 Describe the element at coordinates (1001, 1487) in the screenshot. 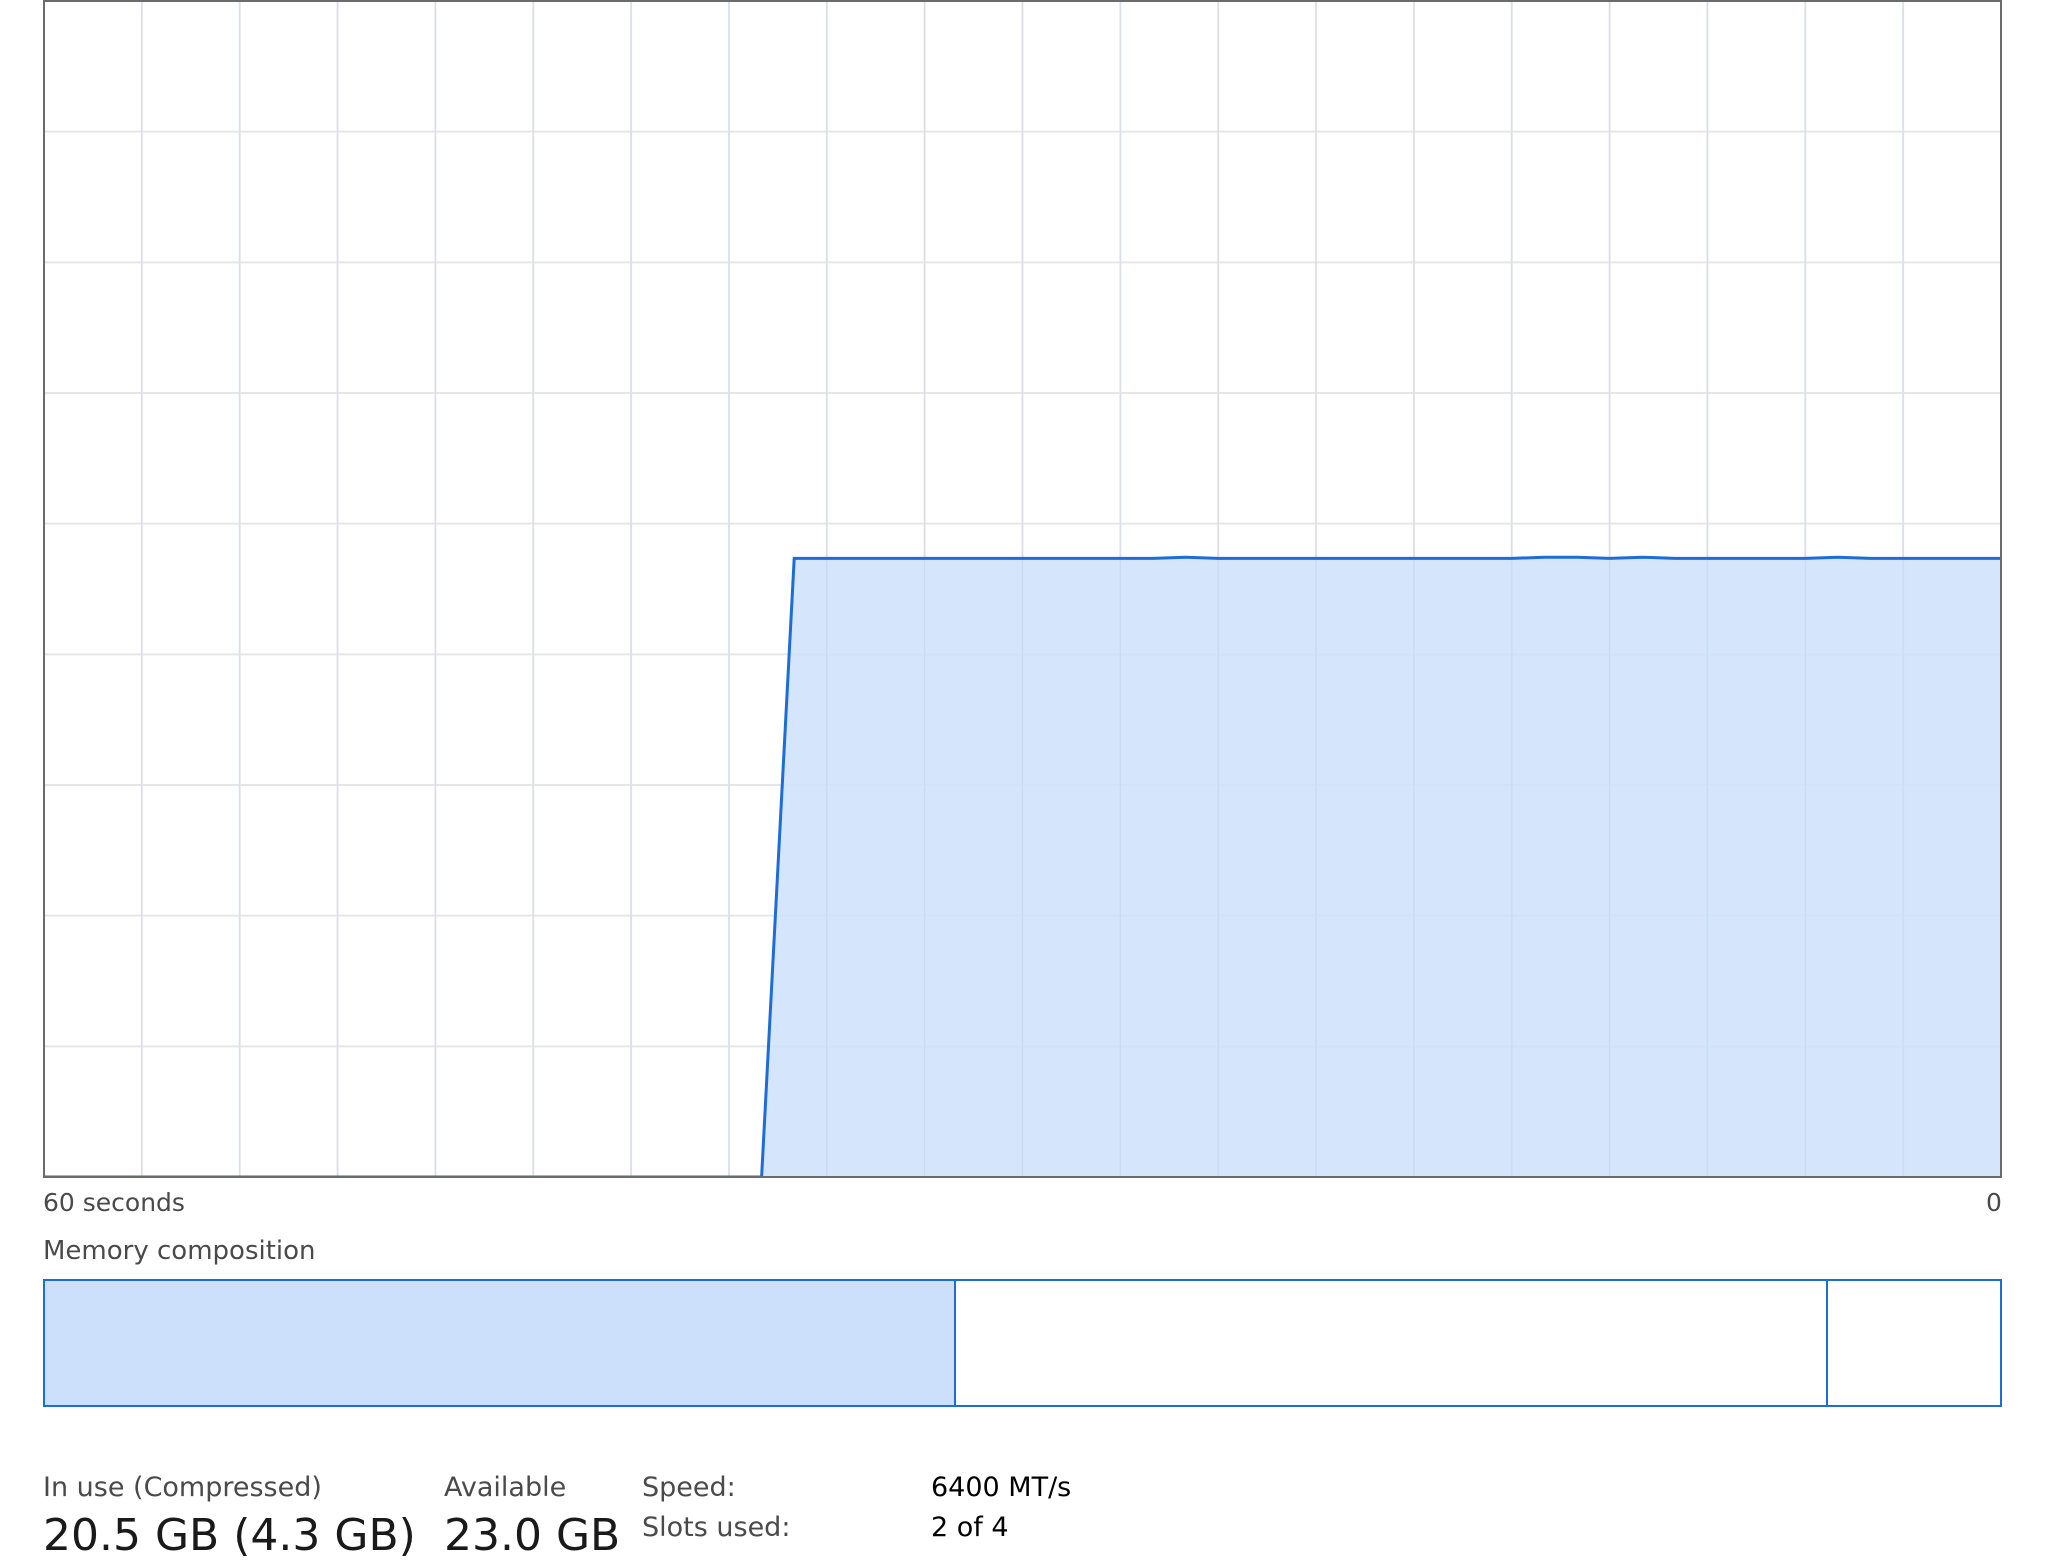

I see `speed-value: 6400 MT/s` at that location.